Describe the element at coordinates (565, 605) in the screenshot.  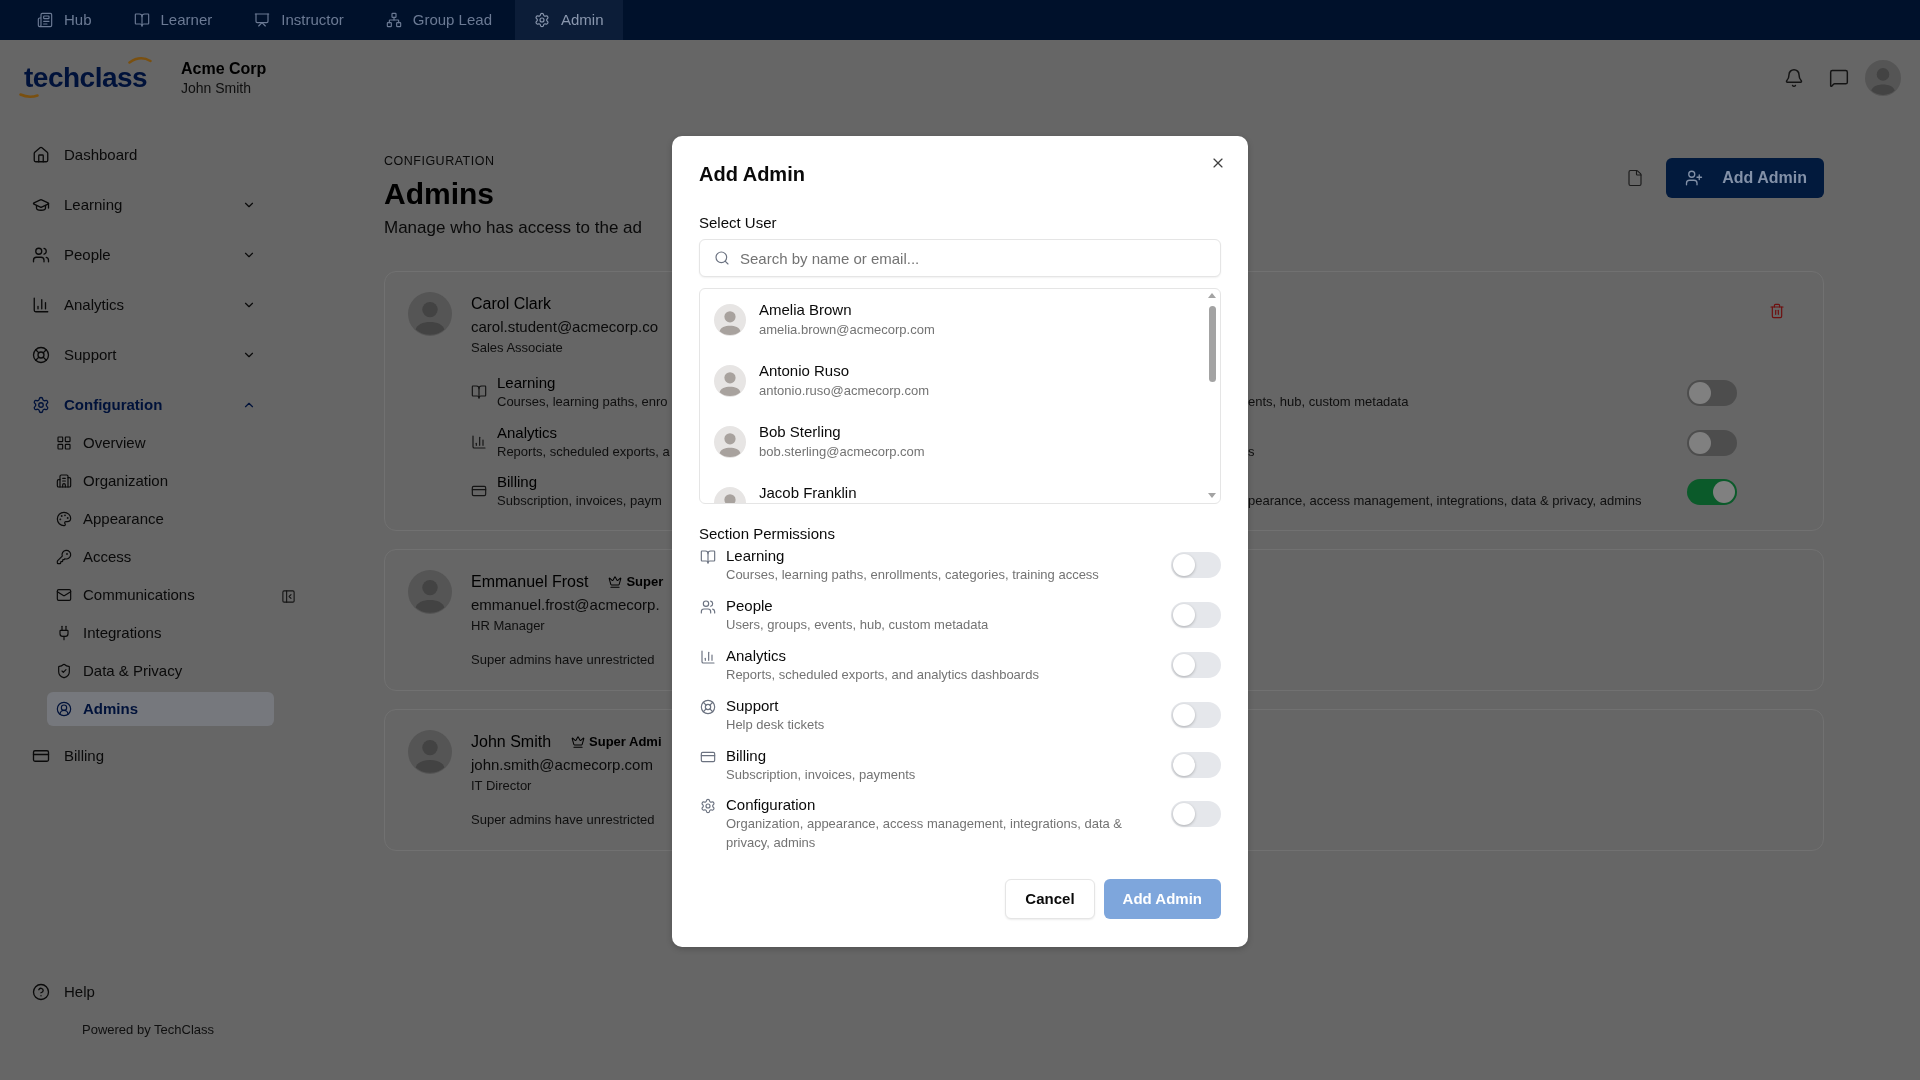
I see `admin-email: emmanuel.frost@acmecorp.` at that location.